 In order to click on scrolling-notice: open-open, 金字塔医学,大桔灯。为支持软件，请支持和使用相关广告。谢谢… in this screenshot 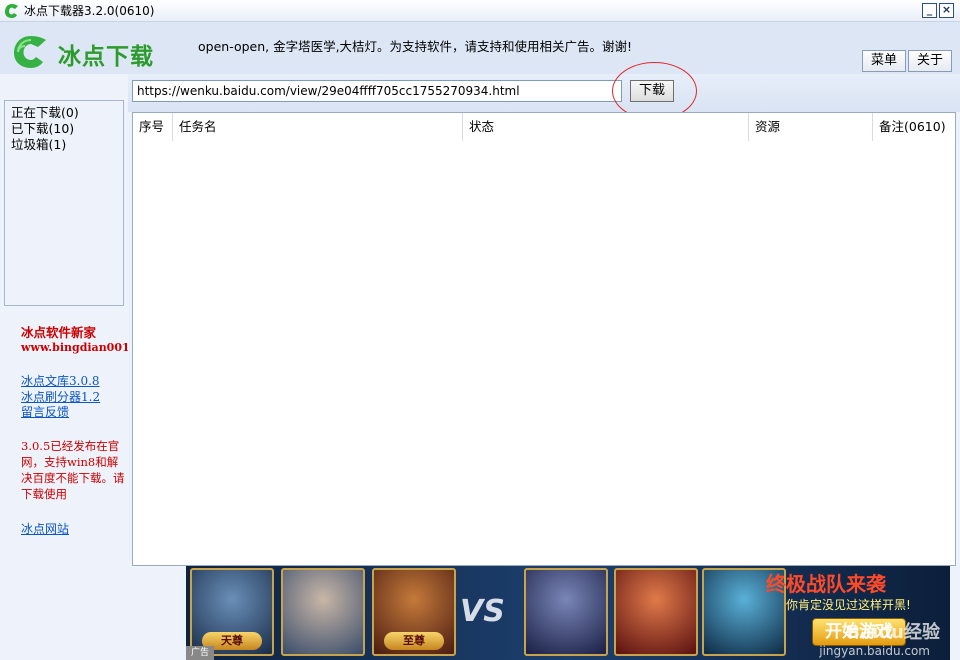, I will do `click(415, 46)`.